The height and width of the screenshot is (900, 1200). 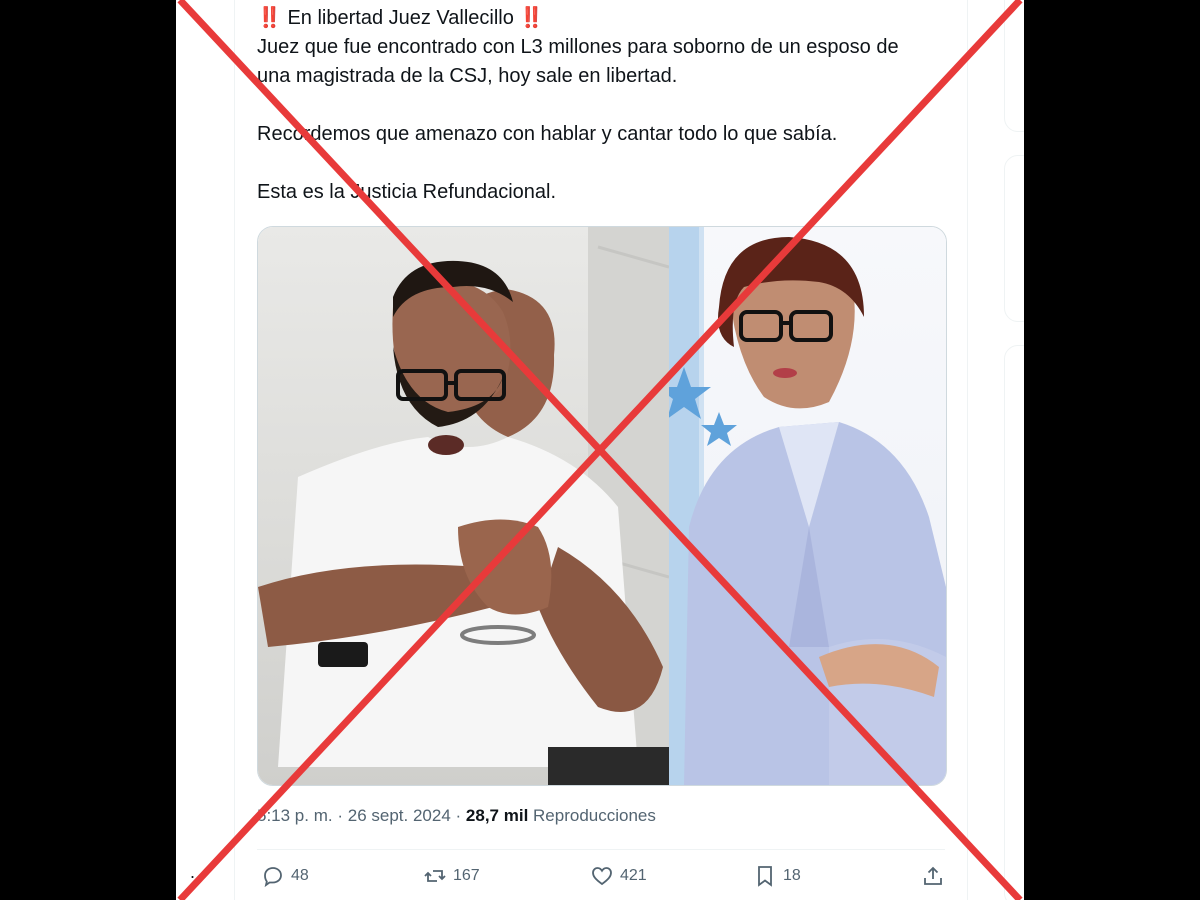 I want to click on action-bar: 48 167 421 18, so click(x=607, y=879).